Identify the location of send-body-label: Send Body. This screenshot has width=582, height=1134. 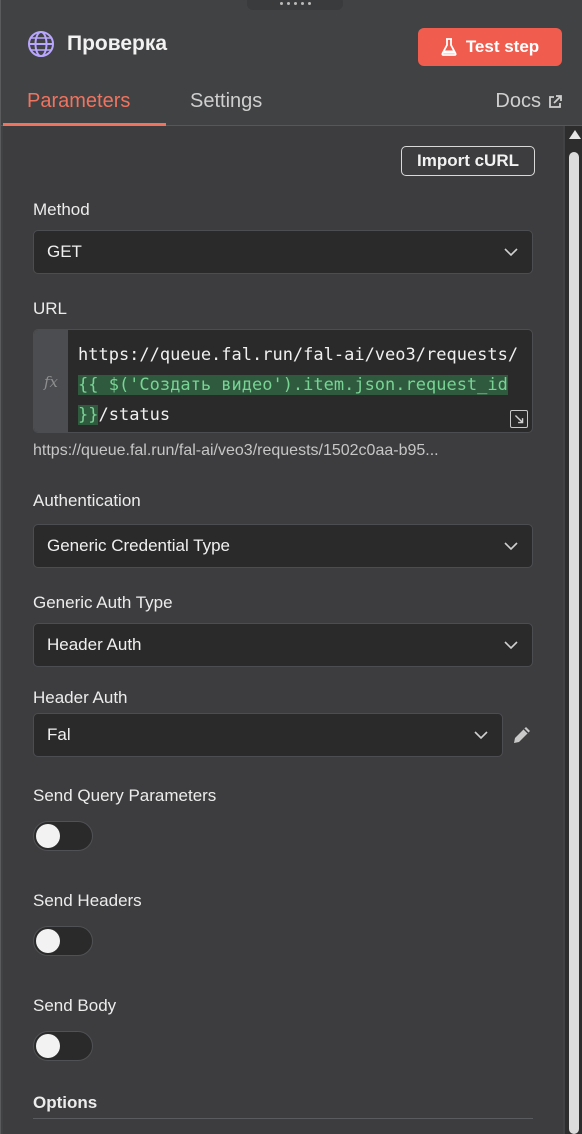
(75, 1005).